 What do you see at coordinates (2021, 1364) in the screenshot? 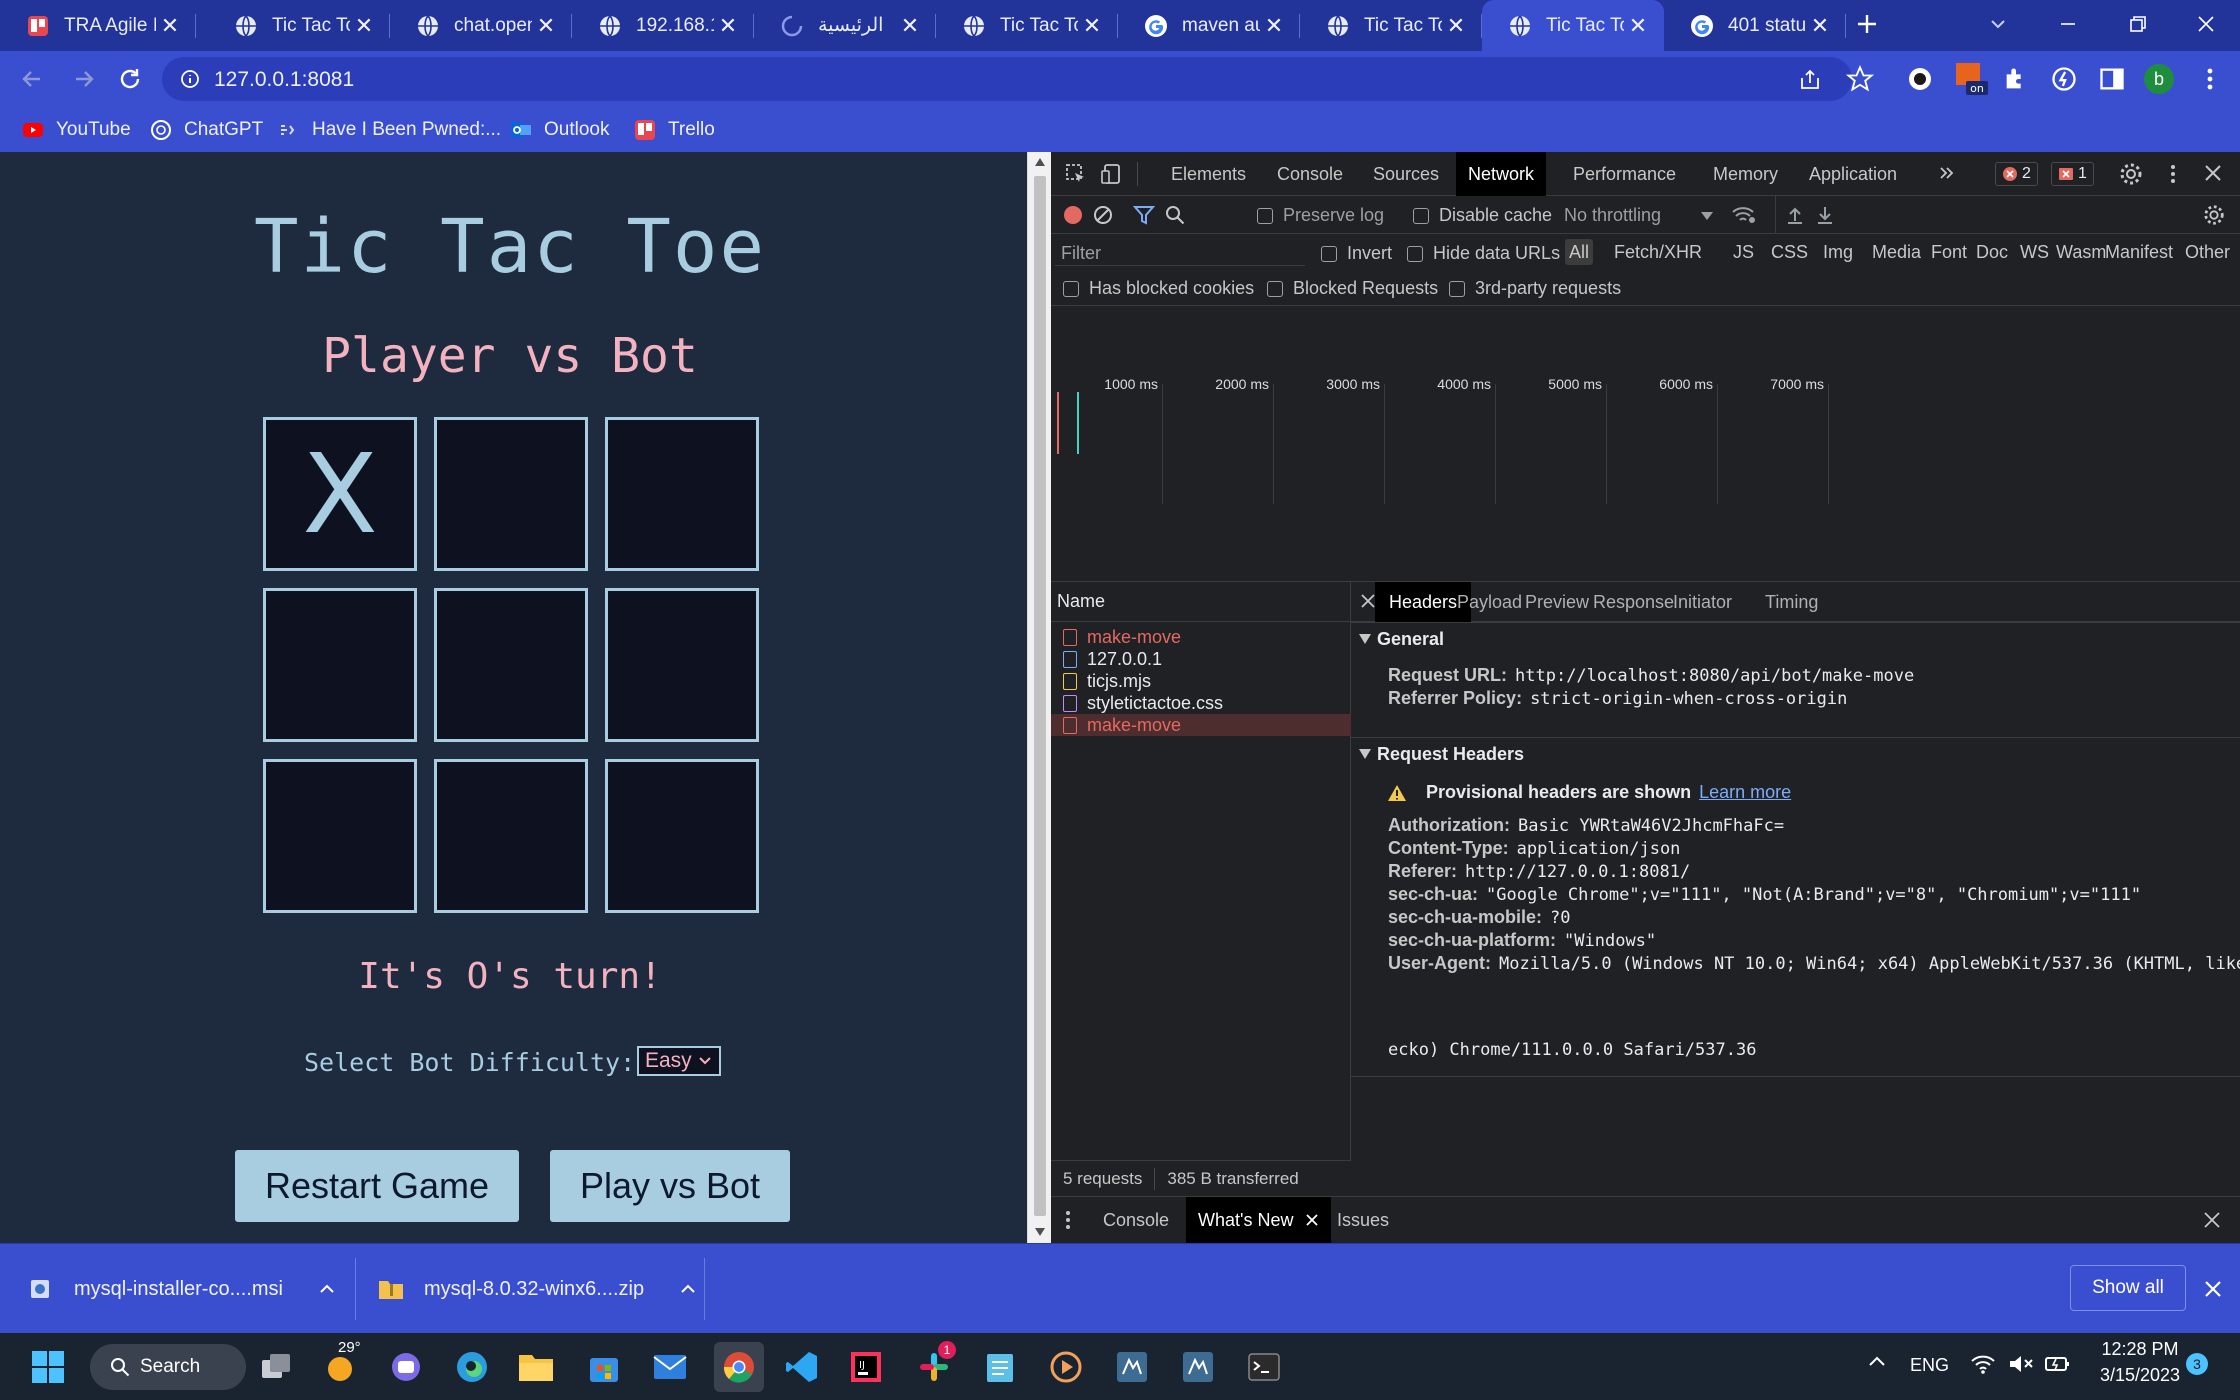
I see `volume-muted-icon` at bounding box center [2021, 1364].